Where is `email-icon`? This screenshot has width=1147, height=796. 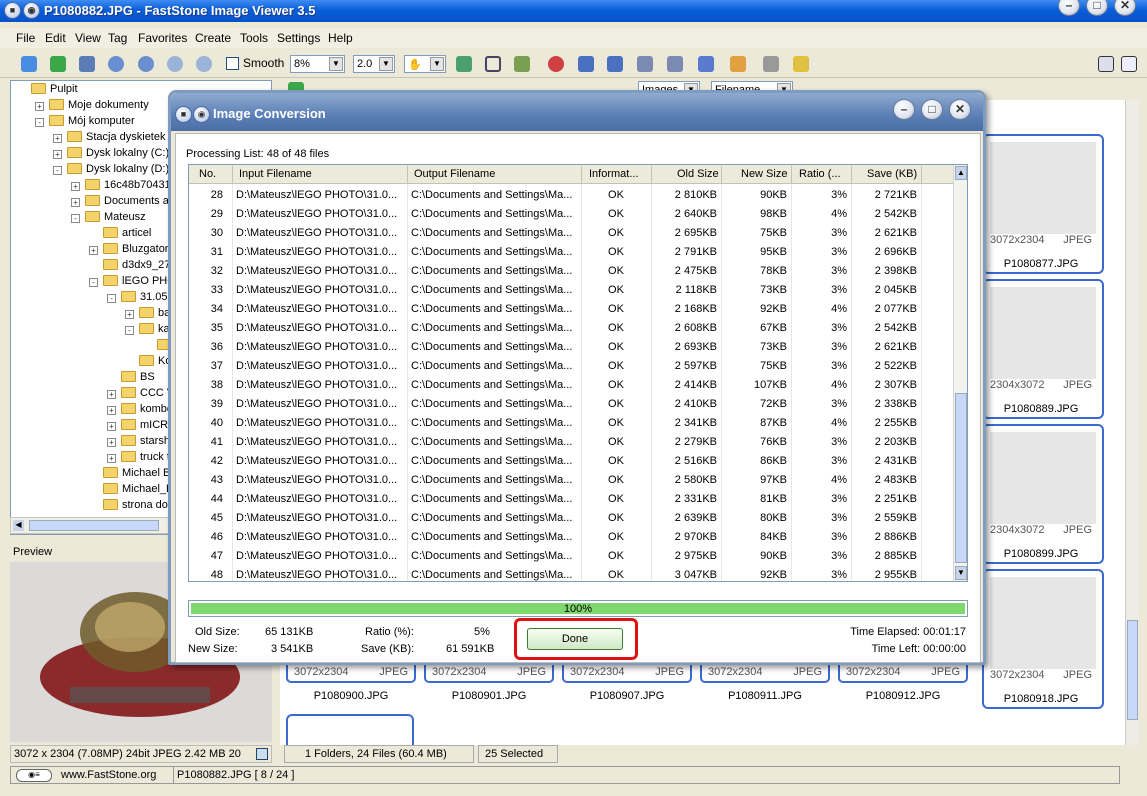 email-icon is located at coordinates (738, 64).